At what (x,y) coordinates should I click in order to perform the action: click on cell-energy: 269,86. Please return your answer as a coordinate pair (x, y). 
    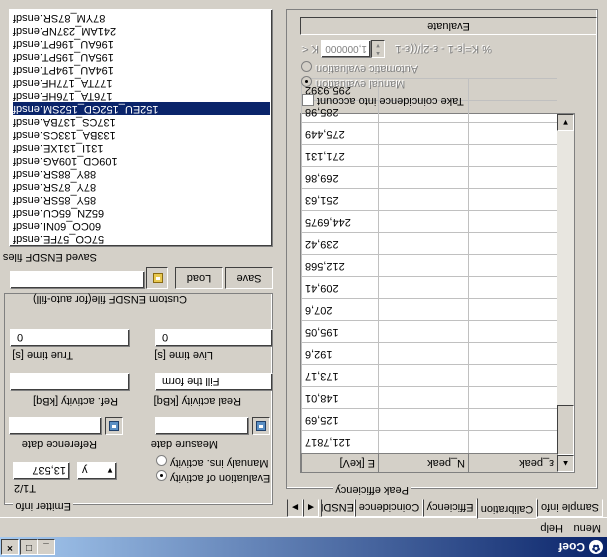
    Looking at the image, I should click on (339, 178).